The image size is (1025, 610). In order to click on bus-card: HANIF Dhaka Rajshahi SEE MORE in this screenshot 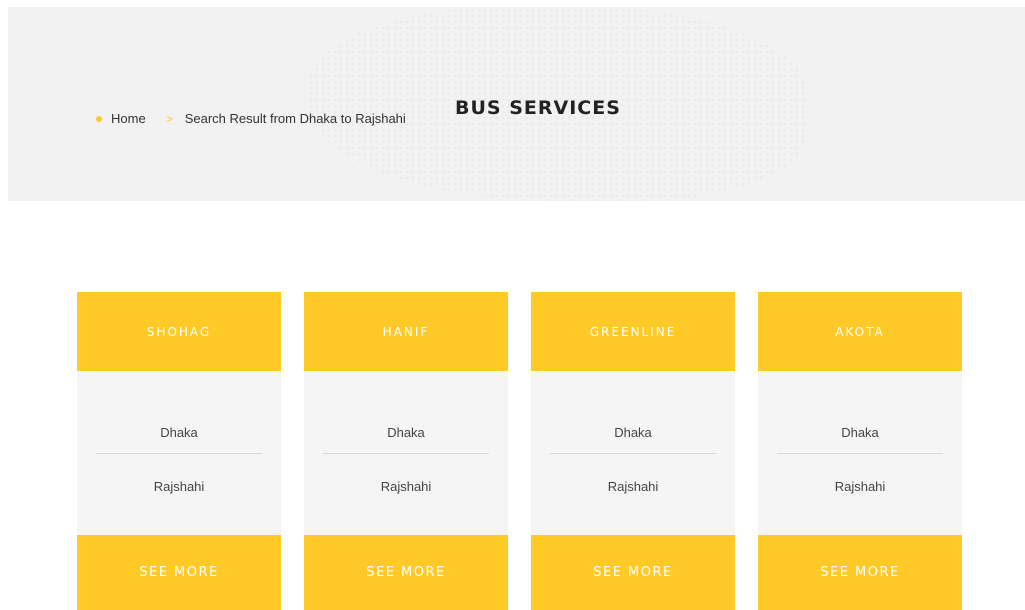, I will do `click(406, 451)`.